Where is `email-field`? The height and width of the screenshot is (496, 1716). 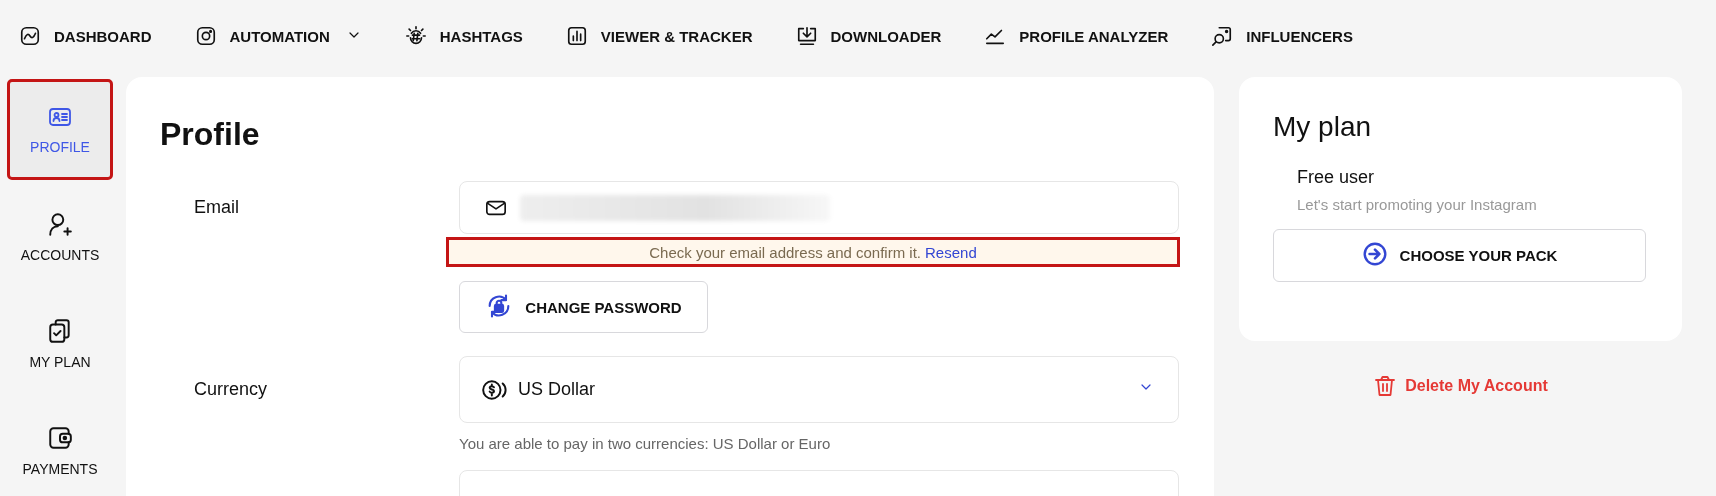 email-field is located at coordinates (819, 208).